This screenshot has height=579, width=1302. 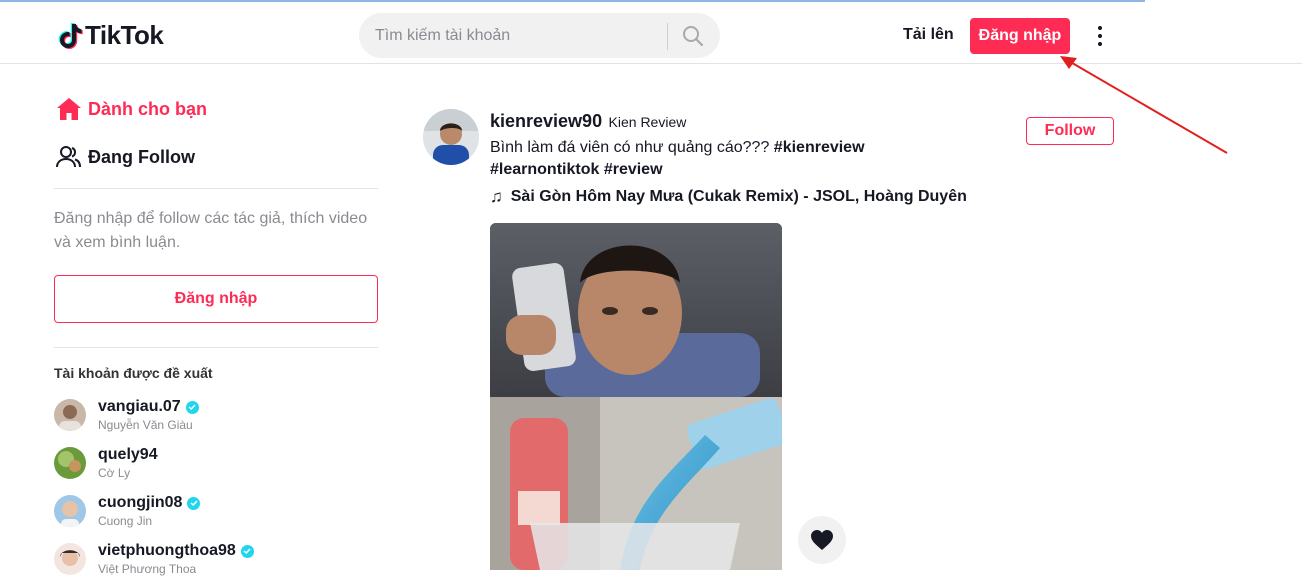 I want to click on video-player, so click(x=636, y=396).